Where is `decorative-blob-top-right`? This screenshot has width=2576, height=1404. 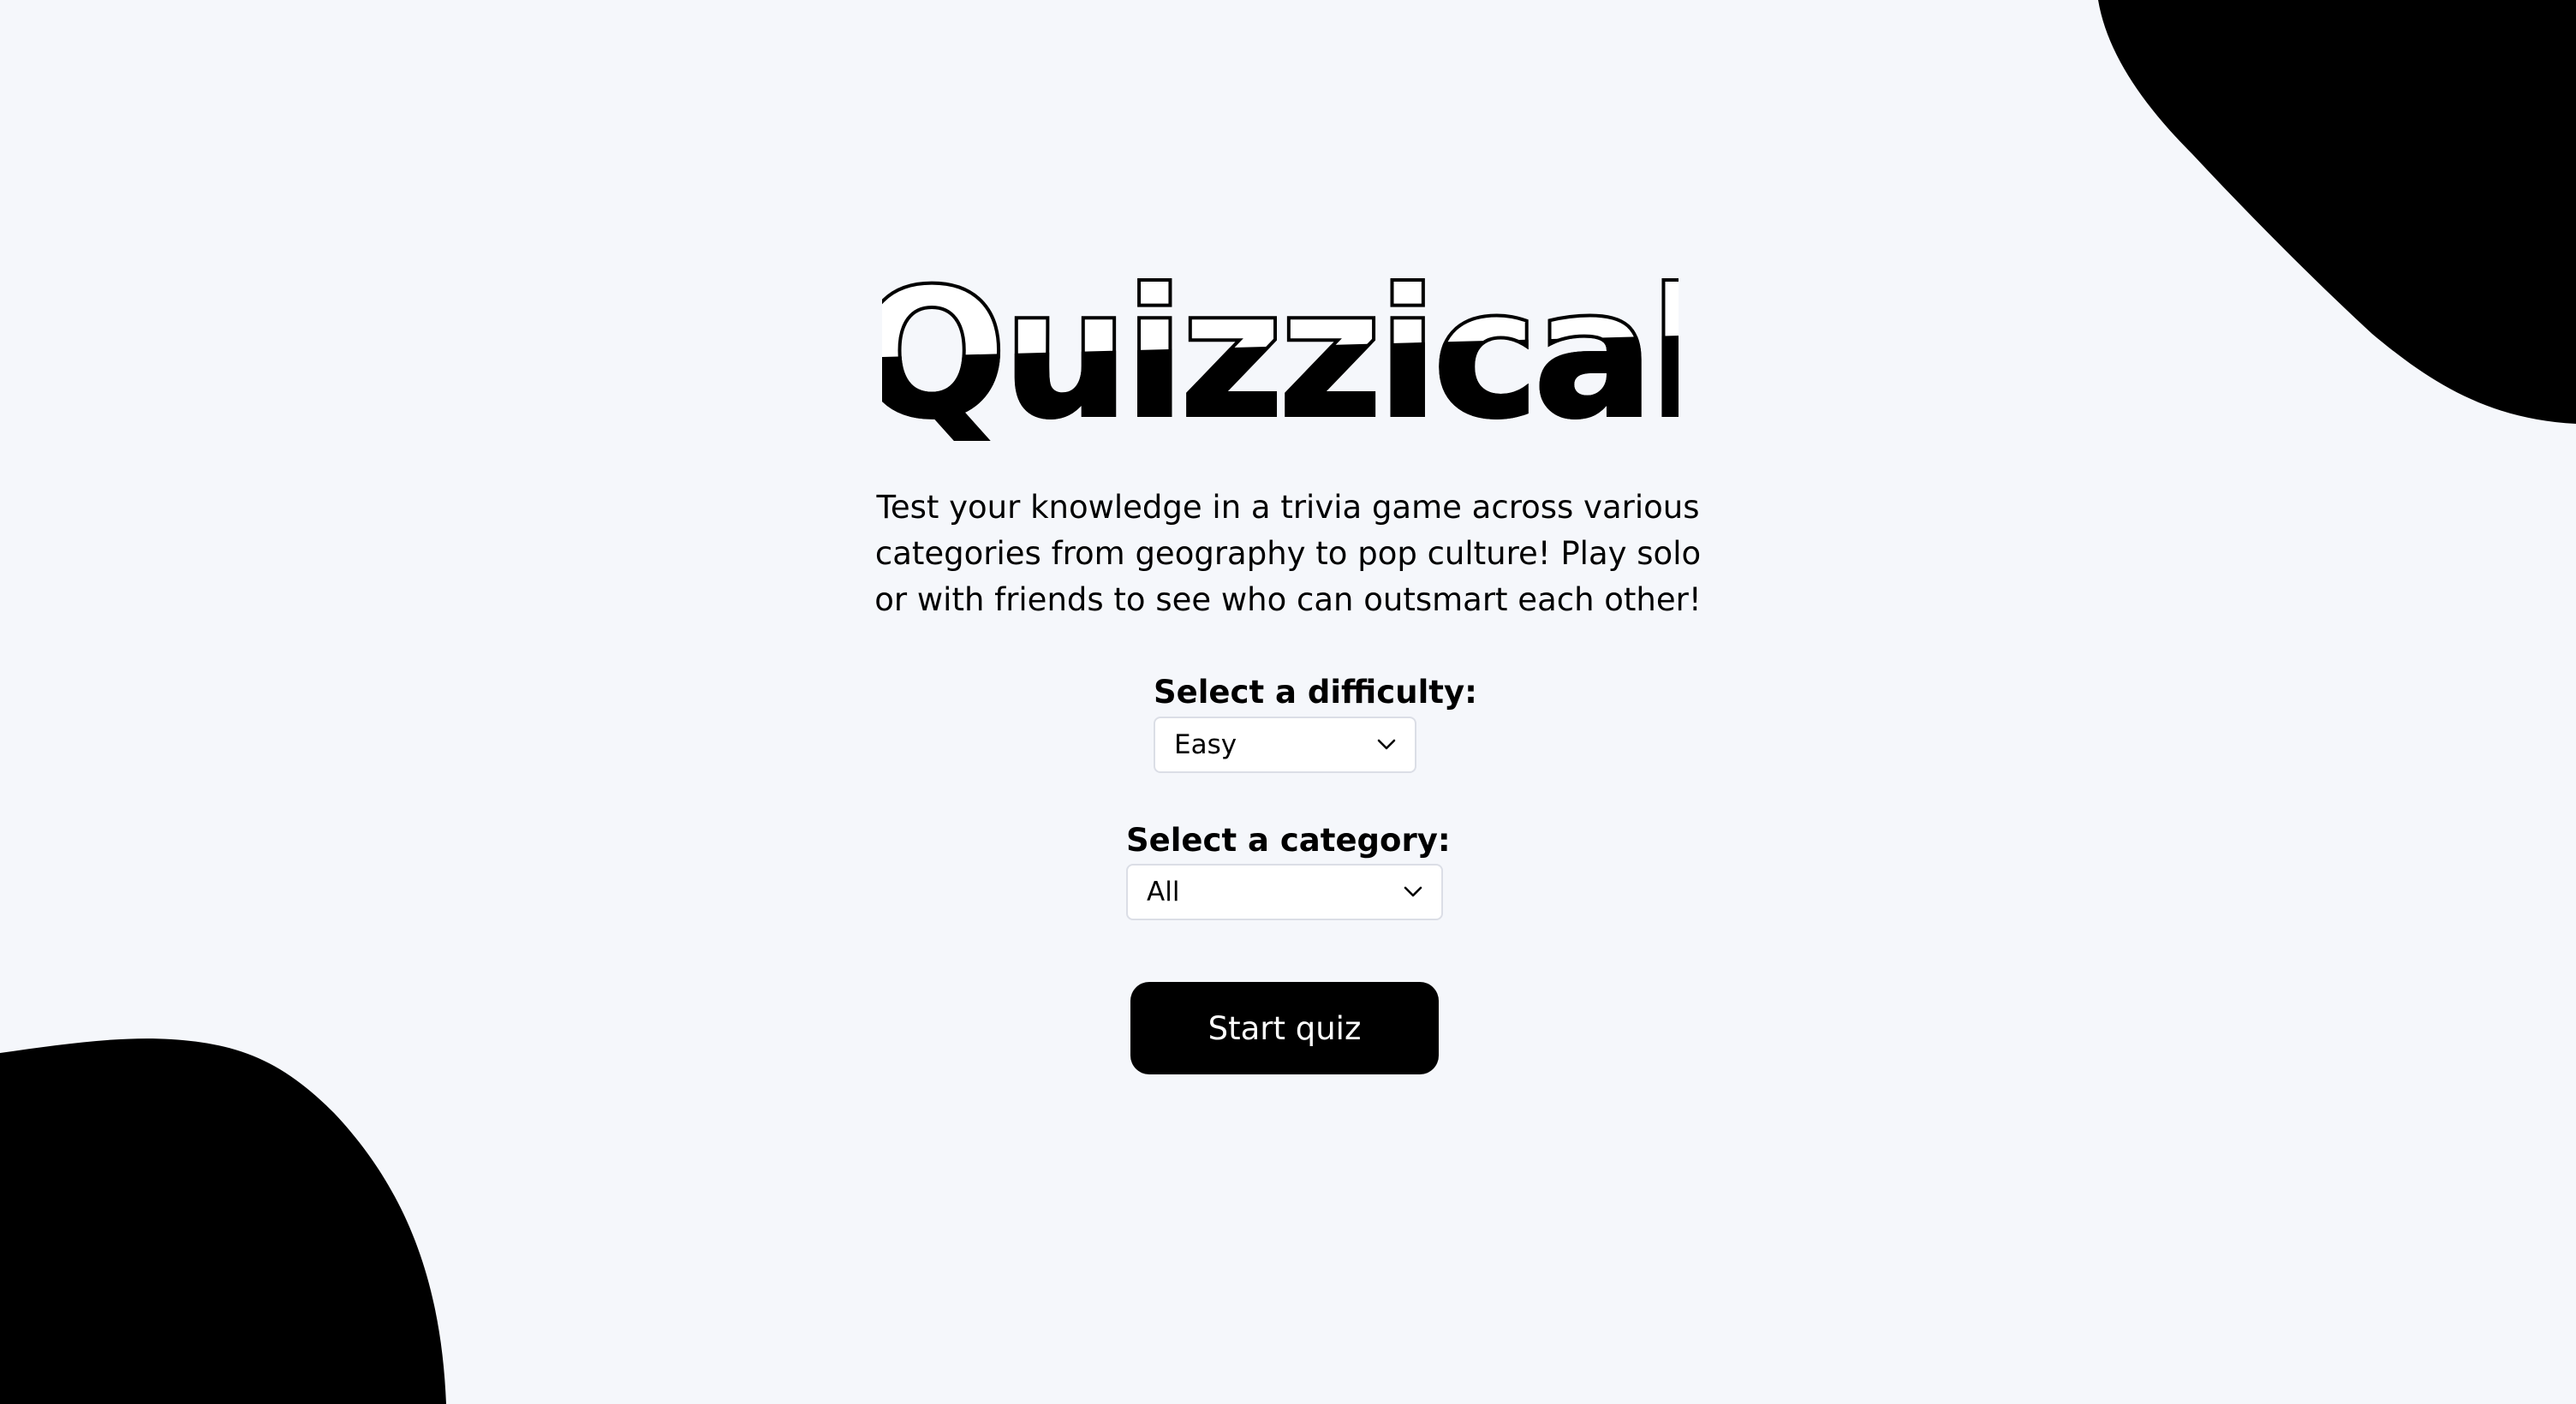
decorative-blob-top-right is located at coordinates (2337, 212).